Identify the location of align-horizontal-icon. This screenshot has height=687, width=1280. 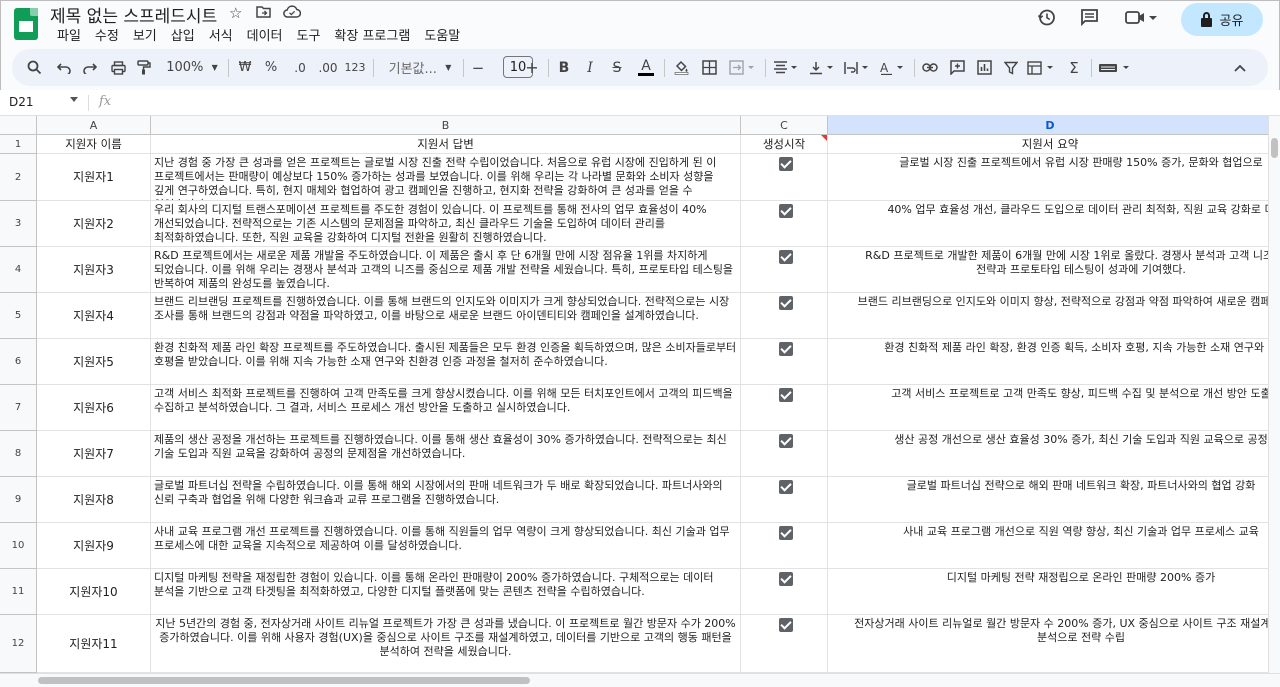
(787, 67).